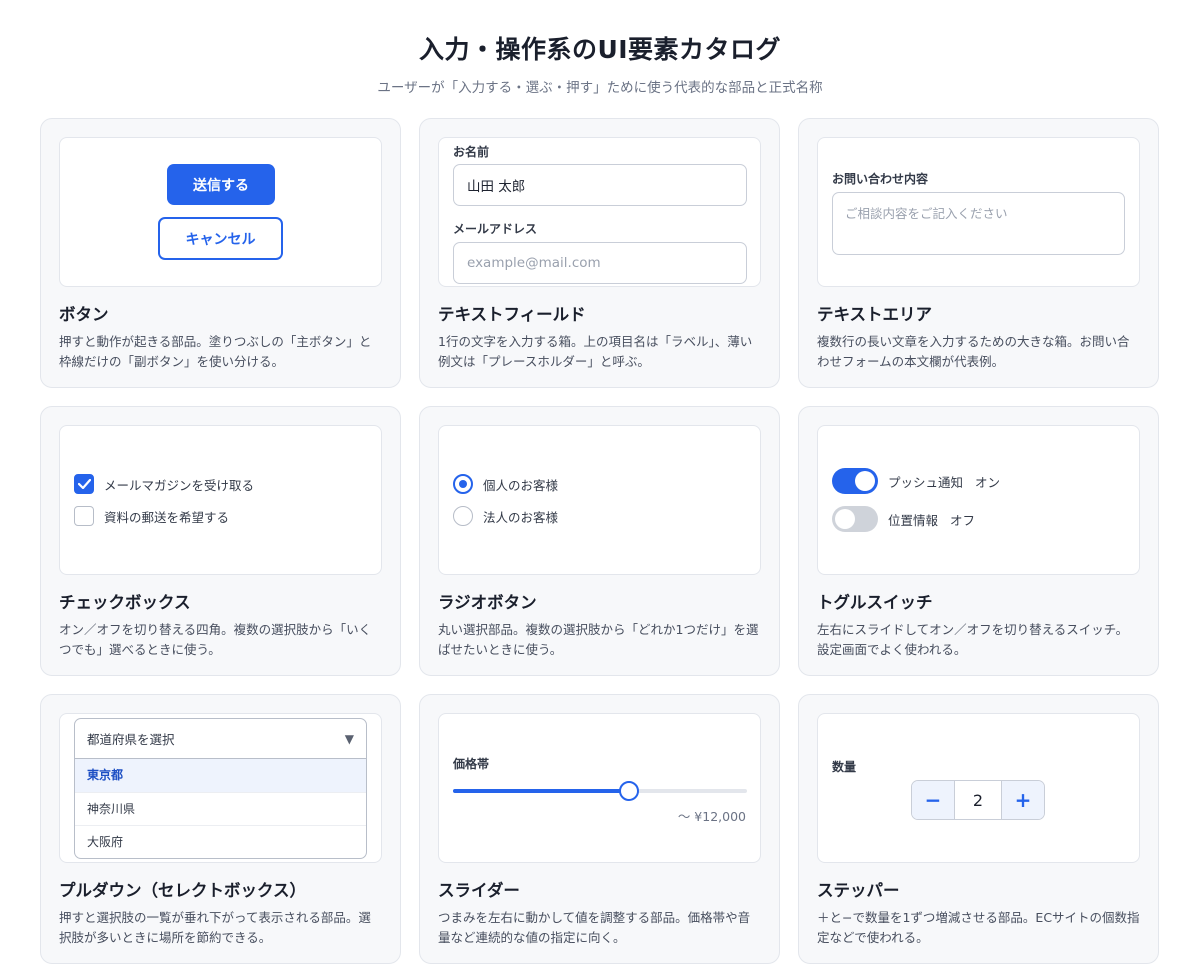 The image size is (1200, 979). Describe the element at coordinates (594, 927) in the screenshot. I see `card-description: つまみを左右に動かして値を調整する部品。価格帯や音量など連続的な値の指定に向く。` at that location.